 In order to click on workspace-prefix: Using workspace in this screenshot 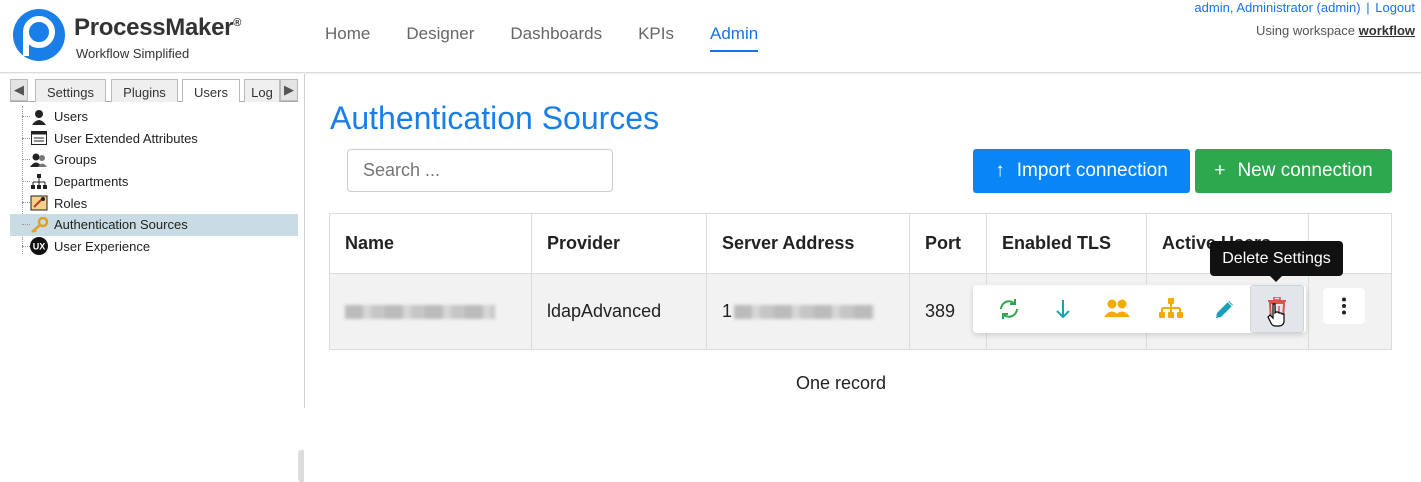, I will do `click(1306, 30)`.